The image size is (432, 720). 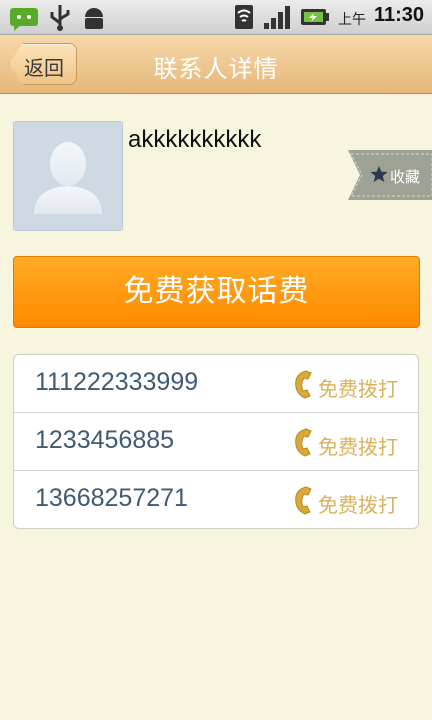 What do you see at coordinates (94, 18) in the screenshot?
I see `android-debug-icon` at bounding box center [94, 18].